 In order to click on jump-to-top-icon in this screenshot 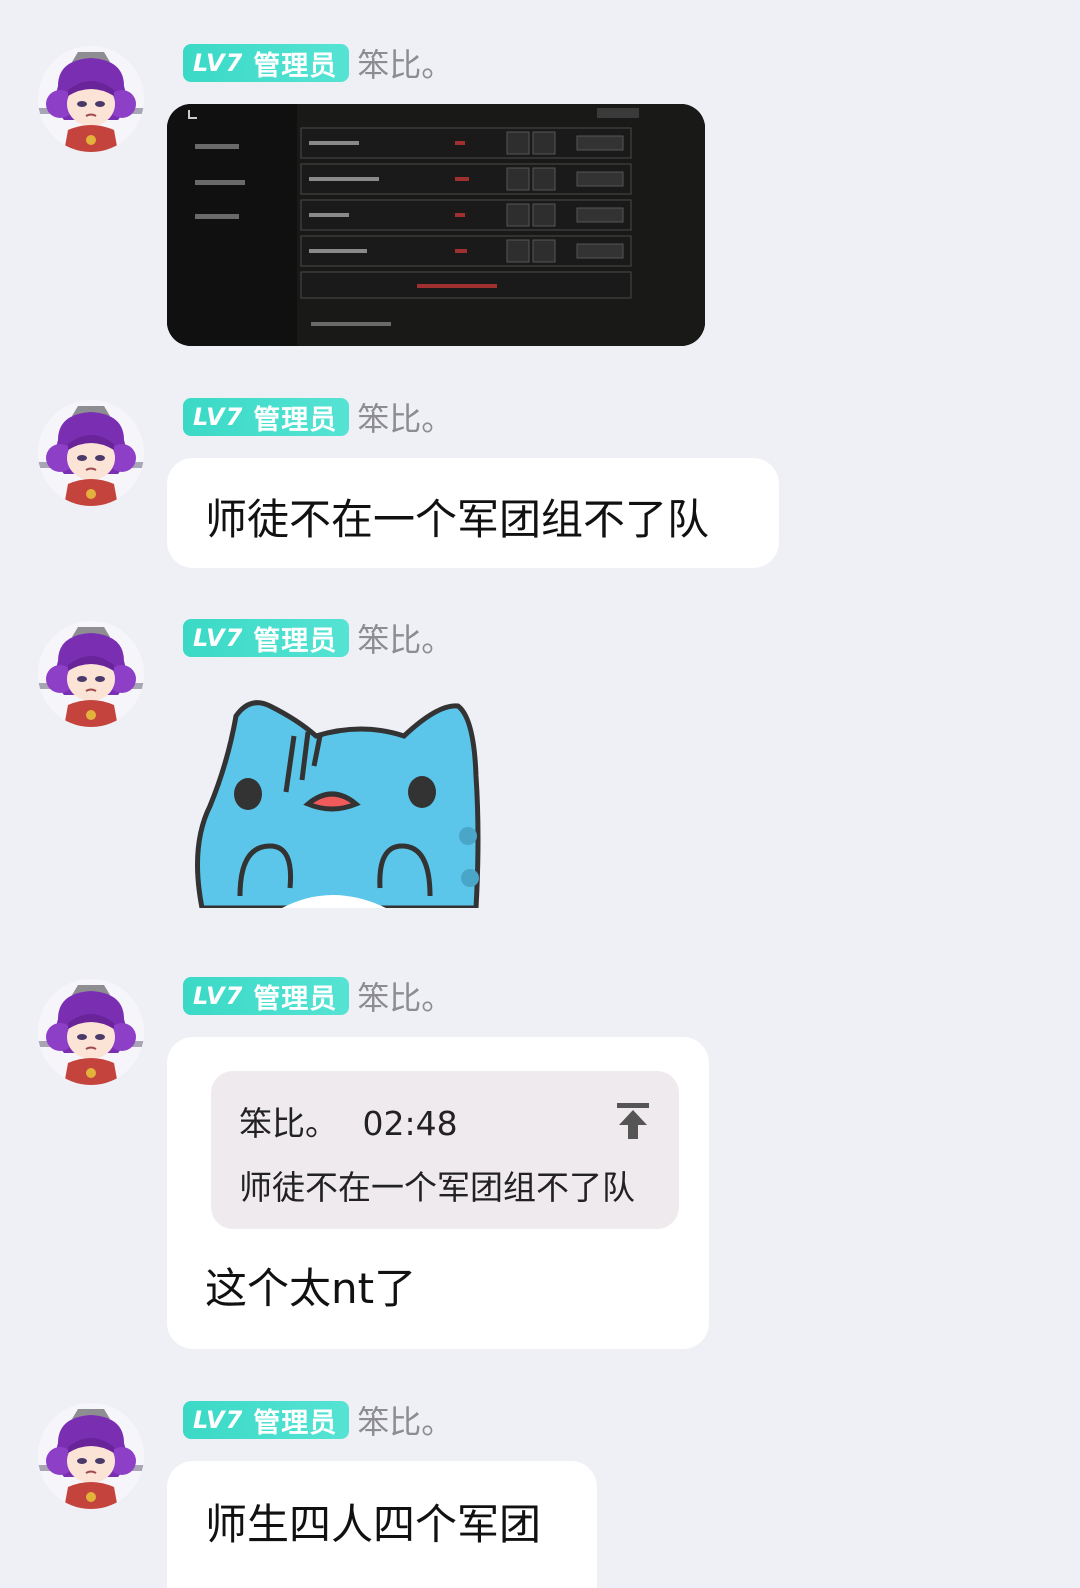, I will do `click(633, 1121)`.